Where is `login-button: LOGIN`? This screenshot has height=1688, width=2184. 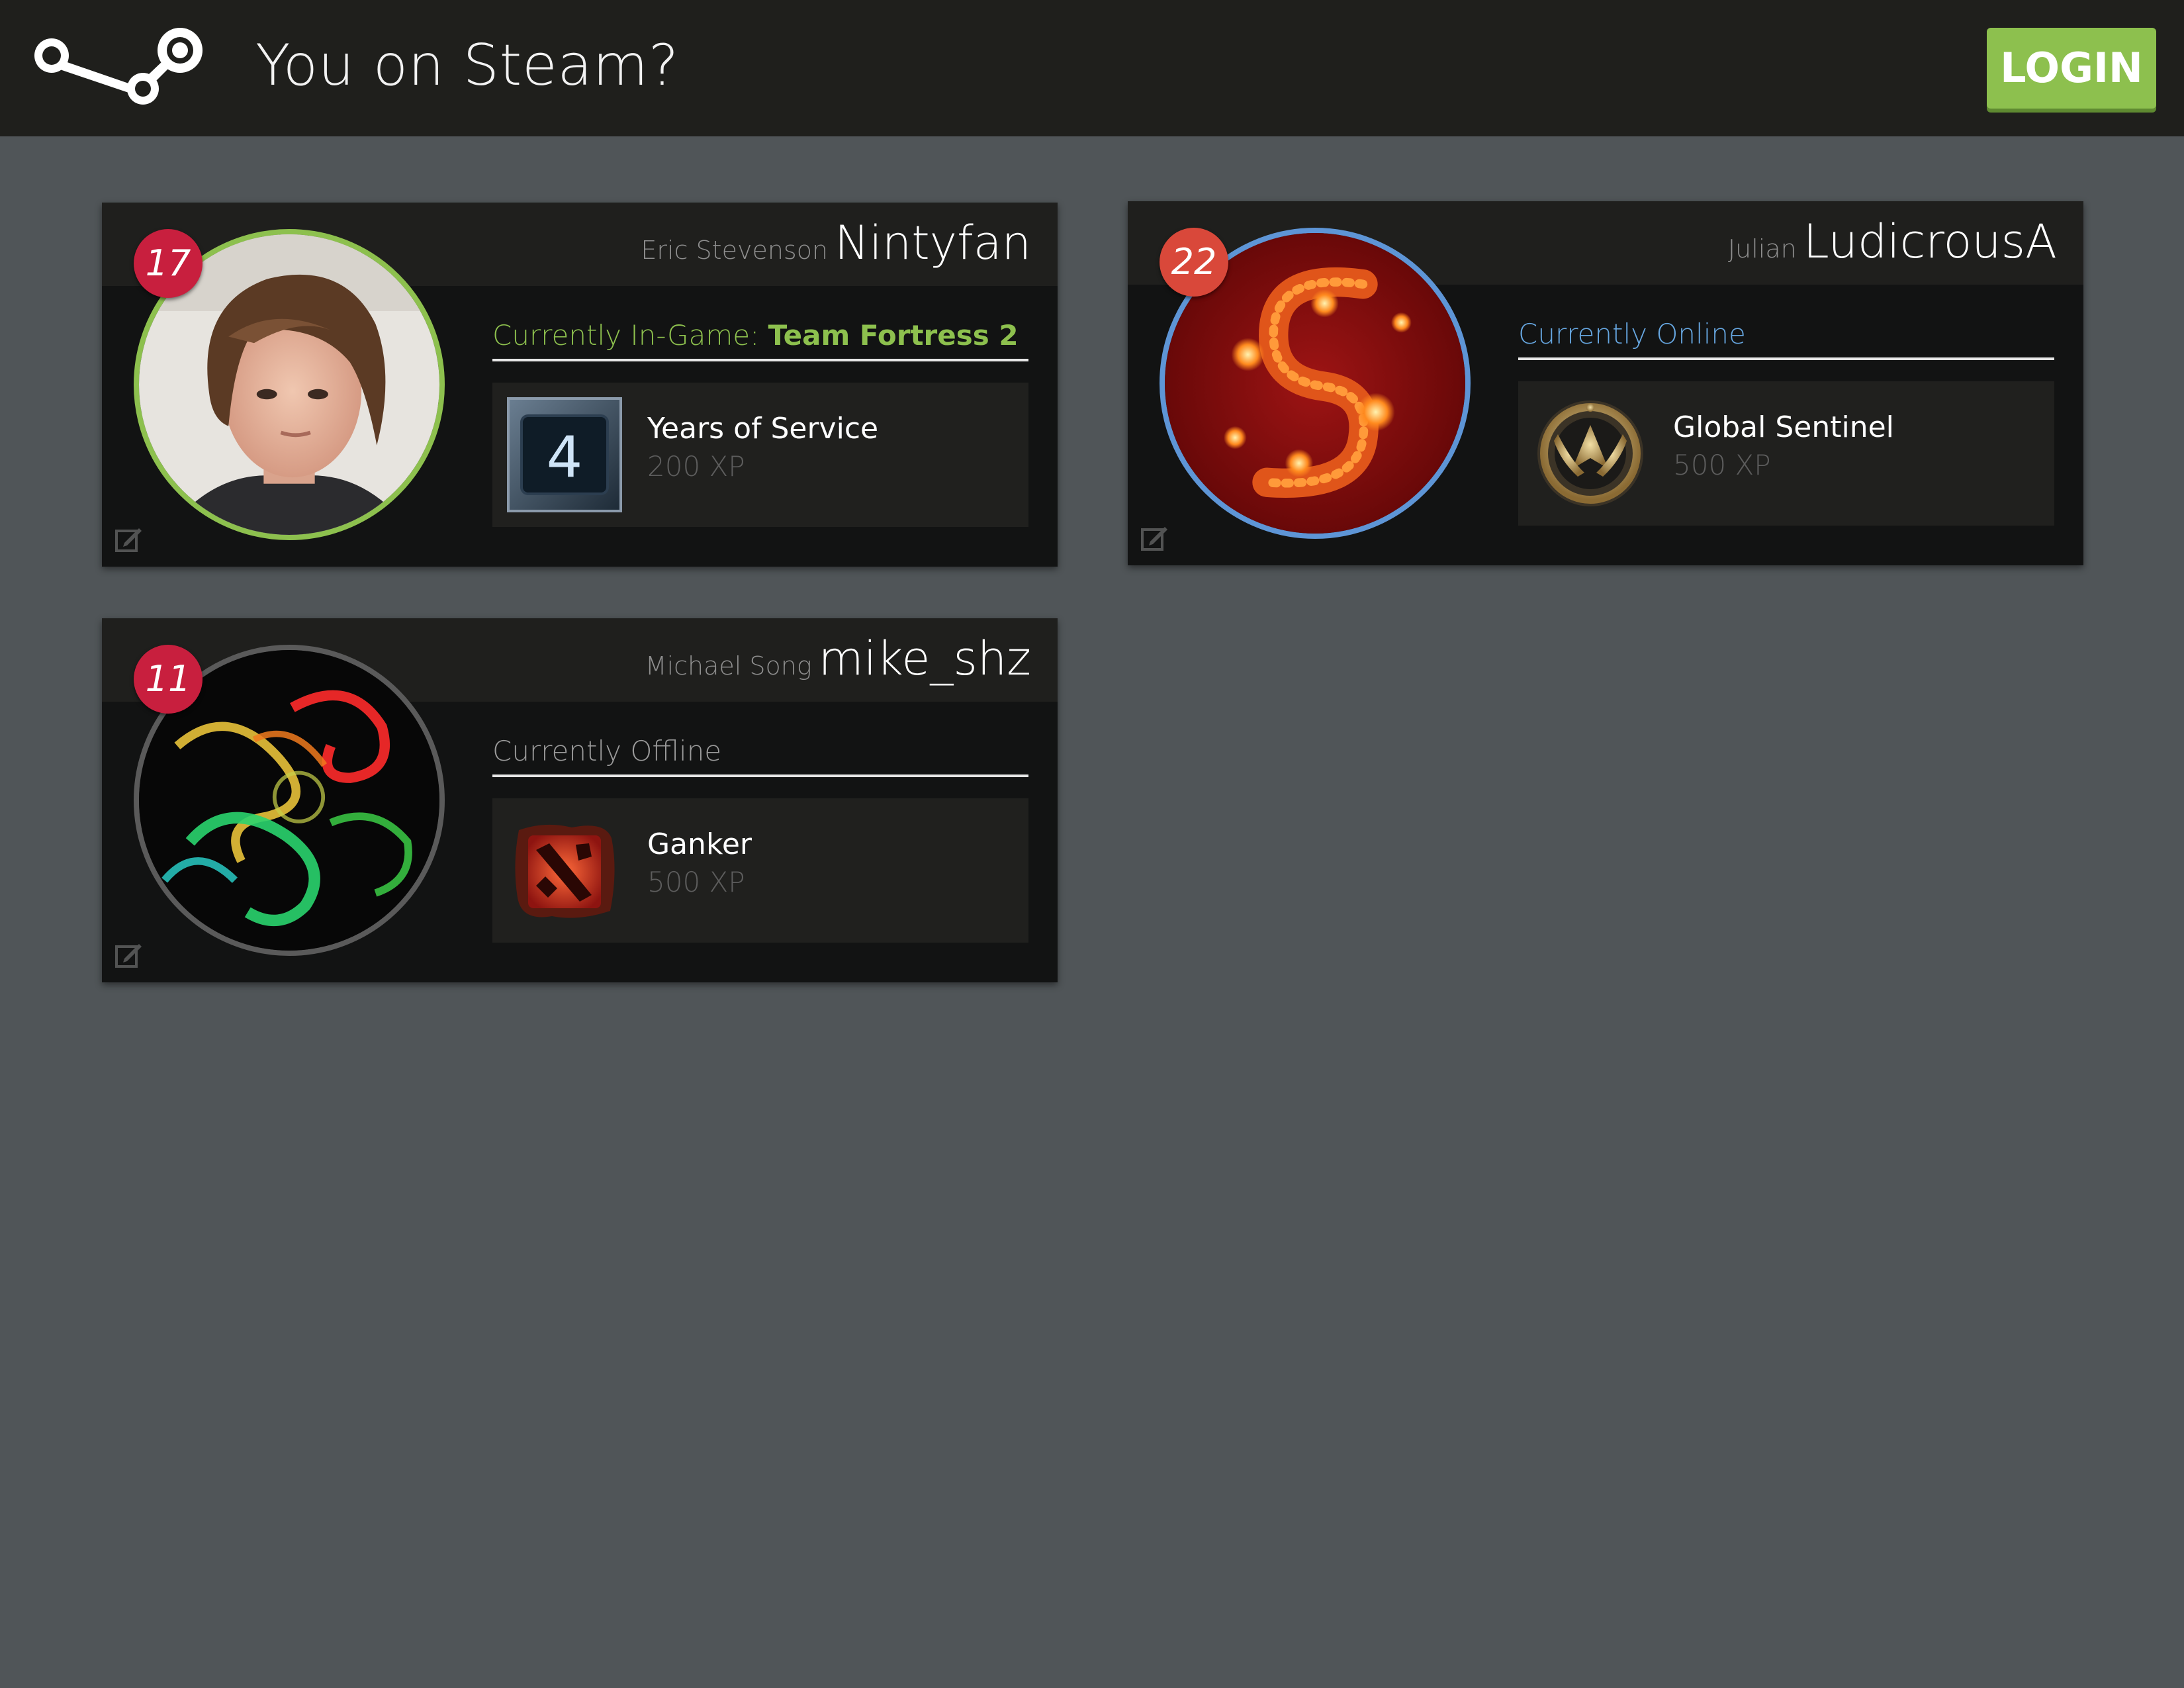 login-button: LOGIN is located at coordinates (2071, 68).